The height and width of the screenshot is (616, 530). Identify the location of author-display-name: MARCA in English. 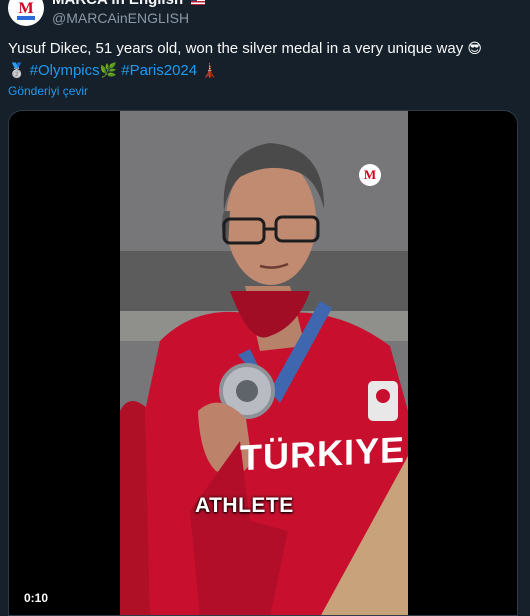
(129, 4).